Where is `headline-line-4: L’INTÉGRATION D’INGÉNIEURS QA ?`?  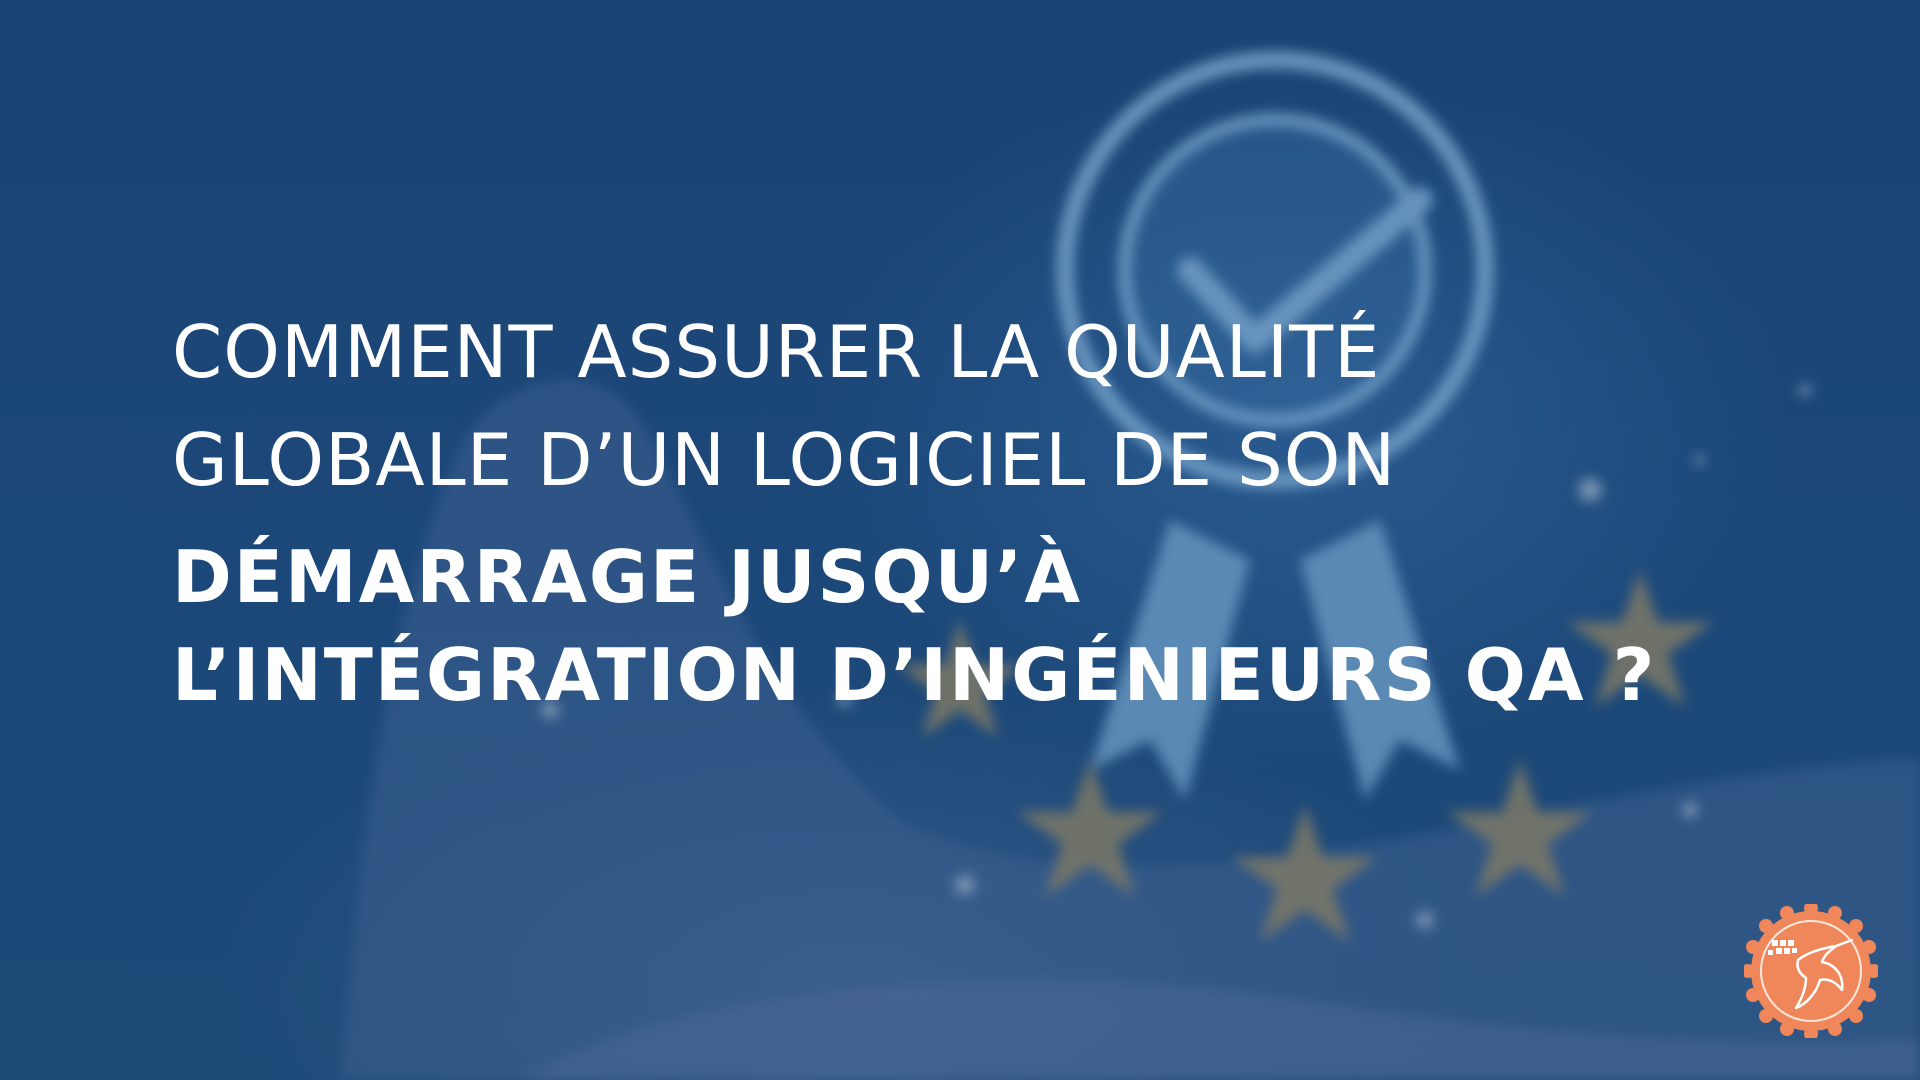
headline-line-4: L’INTÉGRATION D’INGÉNIEURS QA ? is located at coordinates (914, 675).